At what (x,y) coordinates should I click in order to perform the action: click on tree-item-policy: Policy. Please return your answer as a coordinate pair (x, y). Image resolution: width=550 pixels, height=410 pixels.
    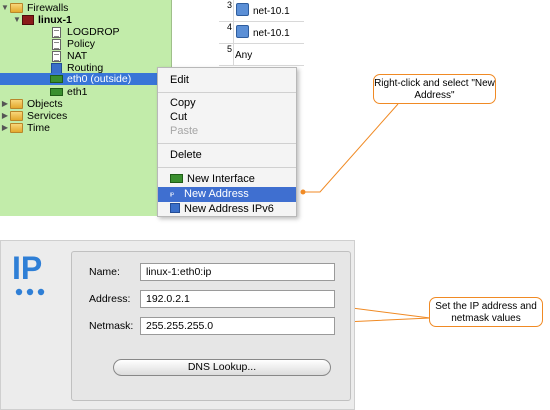
    Looking at the image, I should click on (72, 44).